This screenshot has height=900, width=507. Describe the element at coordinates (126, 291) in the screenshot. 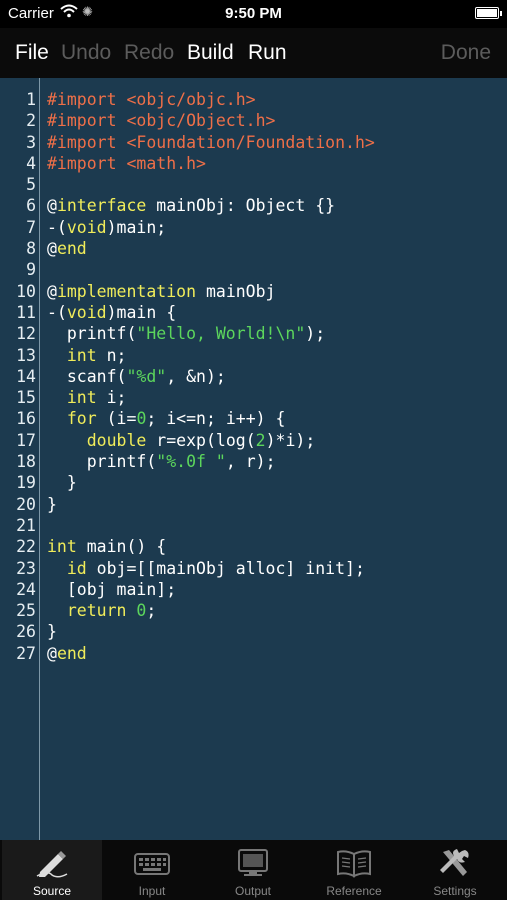

I see `code-token-keyword: implementation` at that location.